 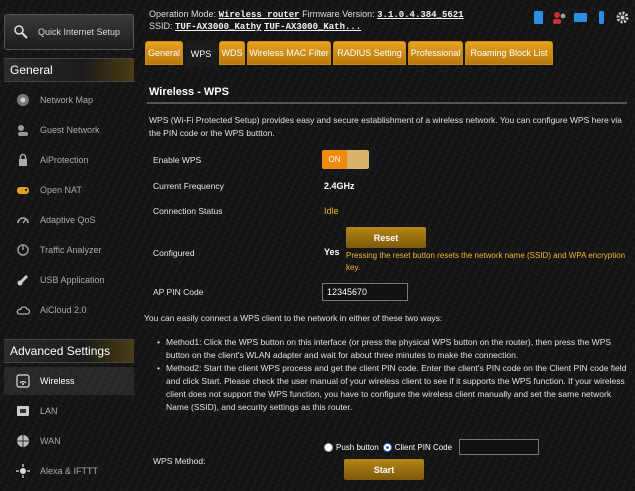 I want to click on tab-general: General, so click(x=164, y=53).